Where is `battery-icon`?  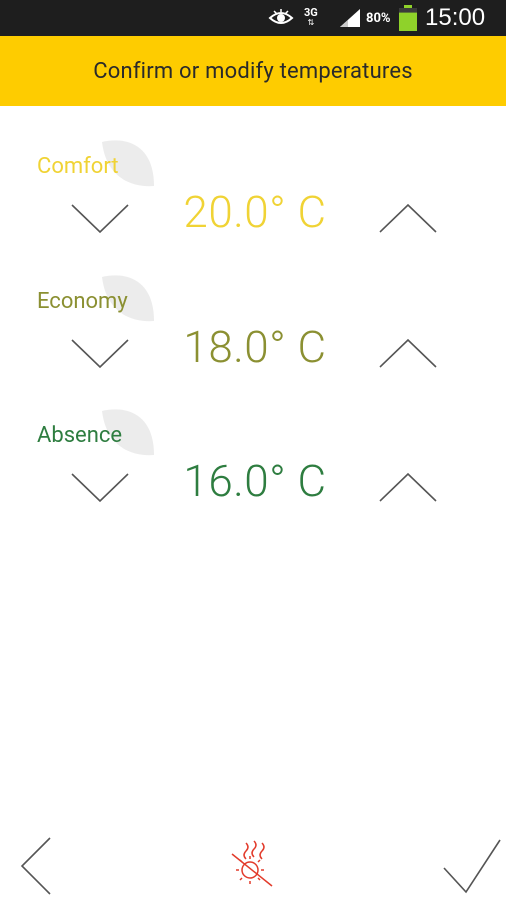
battery-icon is located at coordinates (408, 18).